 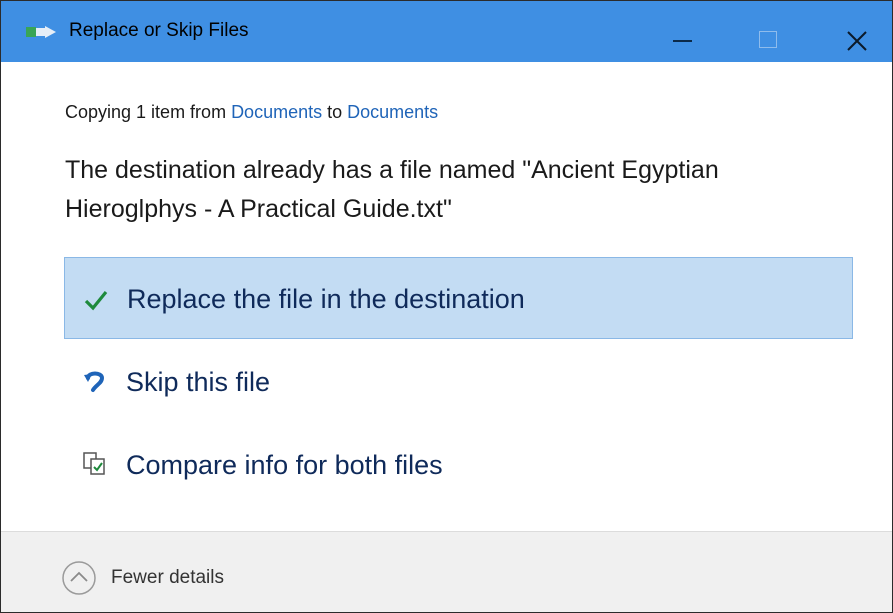 What do you see at coordinates (682, 31) in the screenshot?
I see `minimize-button` at bounding box center [682, 31].